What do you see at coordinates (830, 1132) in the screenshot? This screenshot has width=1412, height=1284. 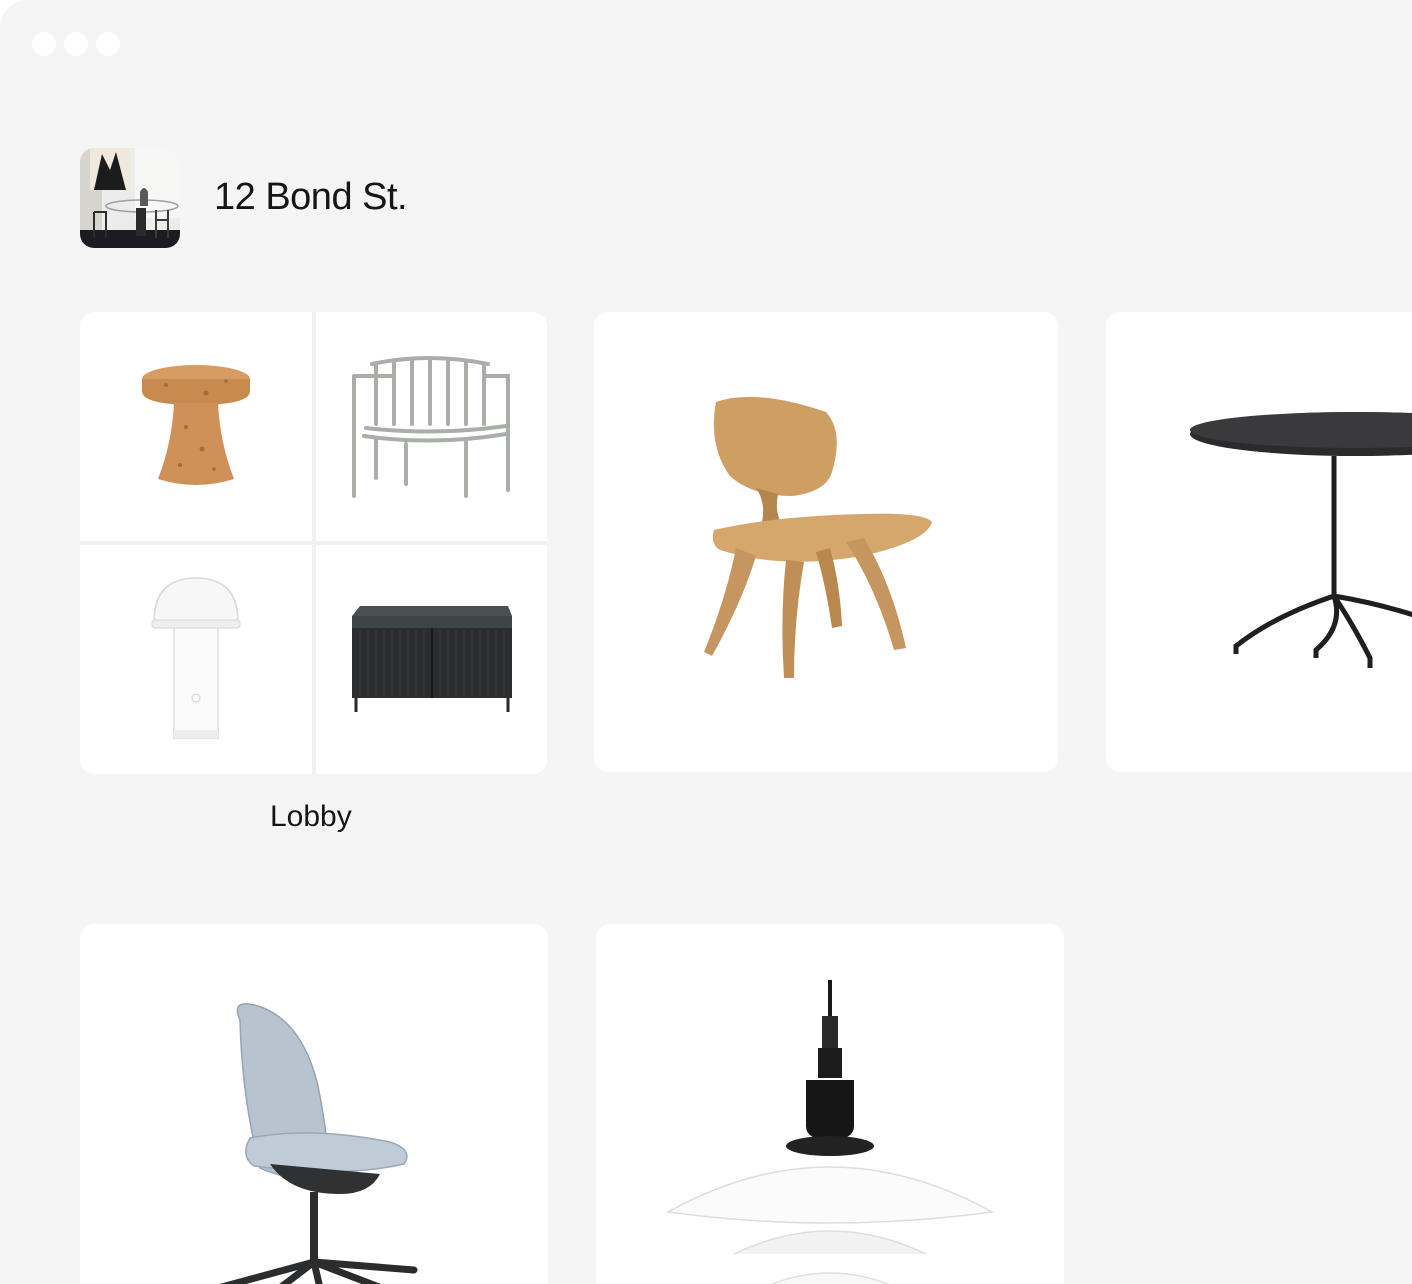 I see `pendant-lamp-icon` at bounding box center [830, 1132].